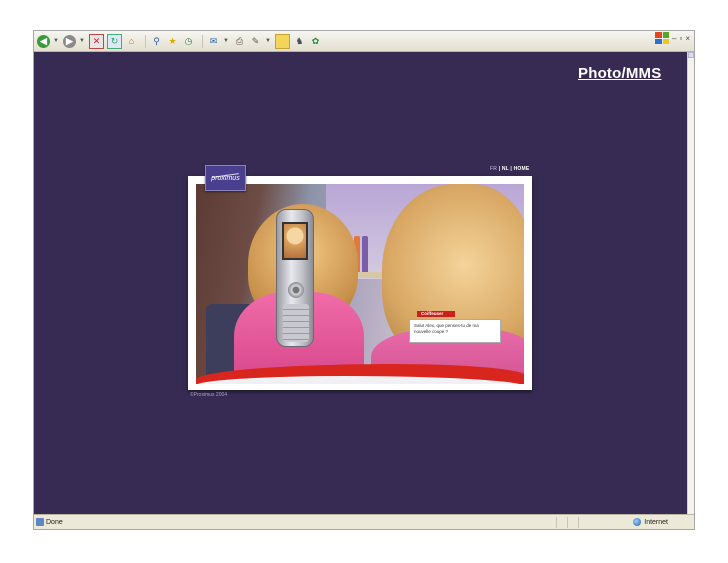 This screenshot has height=563, width=728. Describe the element at coordinates (296, 323) in the screenshot. I see `phone-keypad` at that location.